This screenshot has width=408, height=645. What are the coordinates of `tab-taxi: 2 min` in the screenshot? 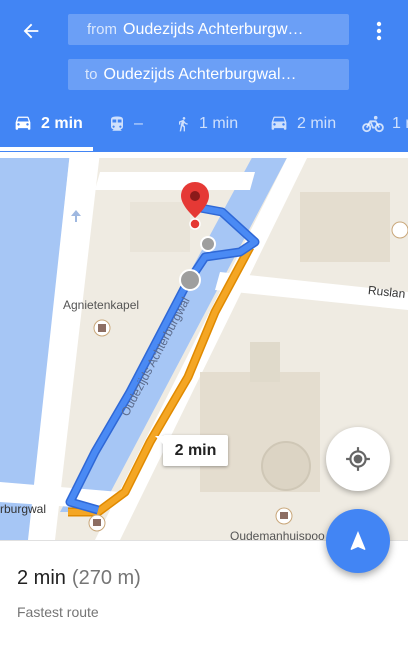 It's located at (302, 124).